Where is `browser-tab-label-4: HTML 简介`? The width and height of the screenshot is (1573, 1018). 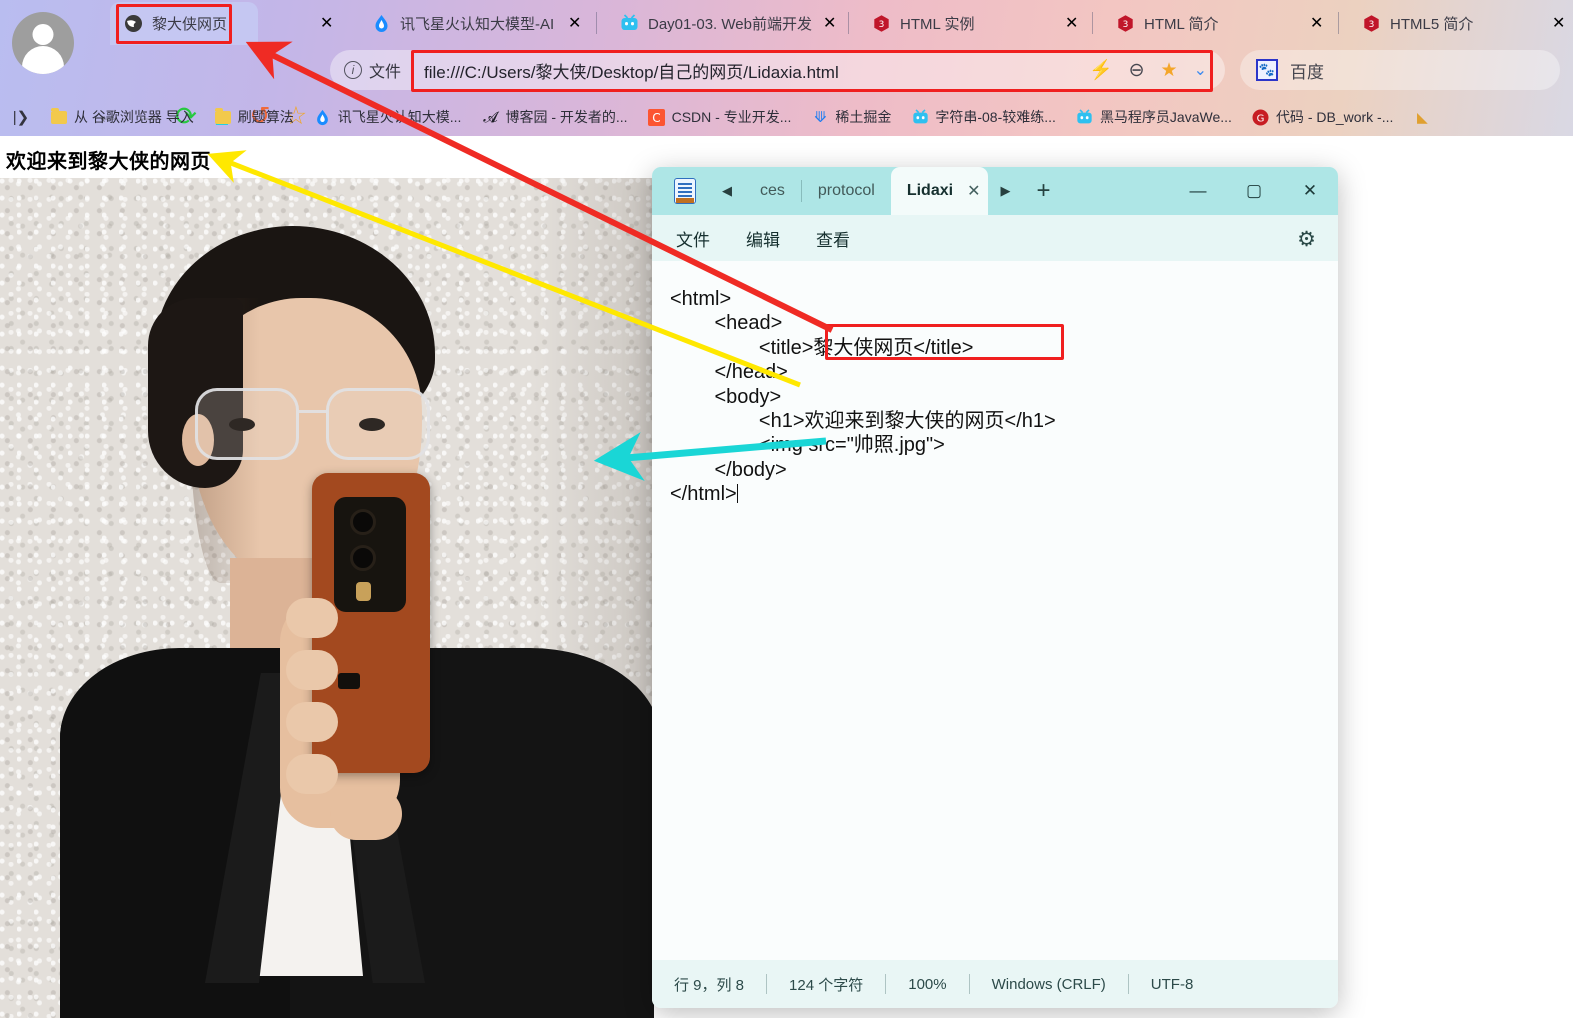
browser-tab-label-4: HTML 简介 is located at coordinates (1181, 24).